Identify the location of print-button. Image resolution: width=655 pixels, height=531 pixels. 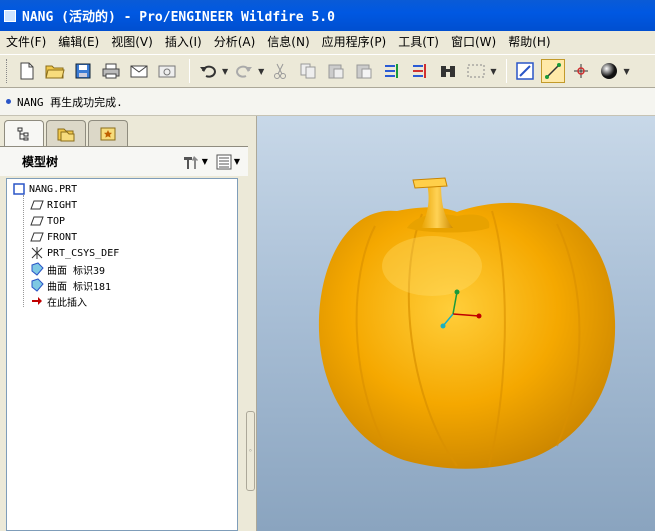
(111, 71).